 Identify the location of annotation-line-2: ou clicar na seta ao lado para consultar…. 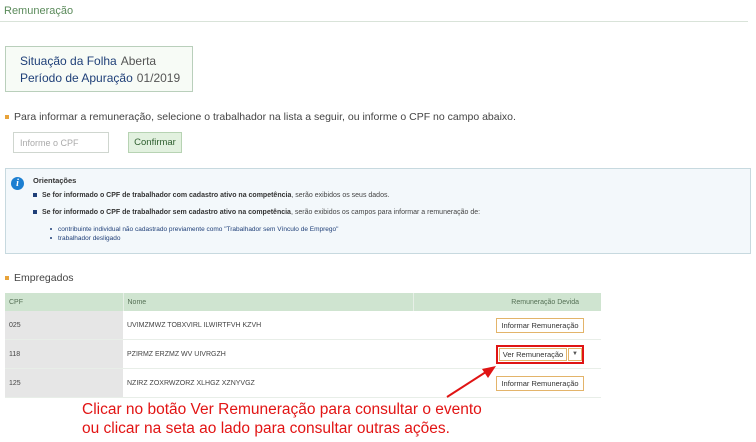
(266, 428).